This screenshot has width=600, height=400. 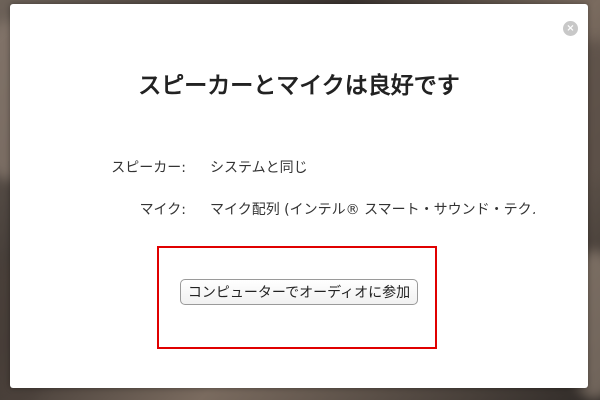 I want to click on speaker-row: スピーカー: システムと同じ, so click(x=299, y=167).